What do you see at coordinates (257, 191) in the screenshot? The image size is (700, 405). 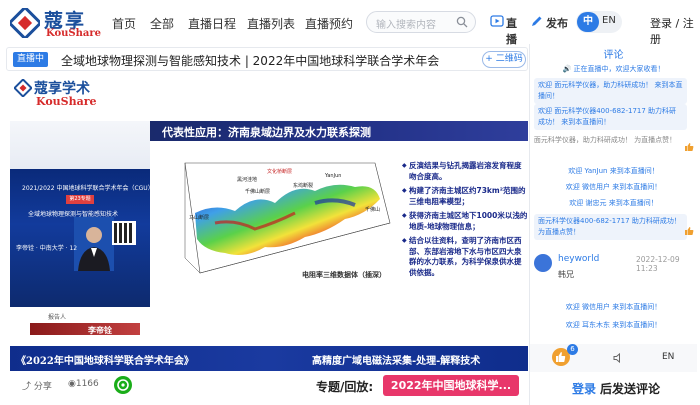 I see `map-label-qianfo-fault: 千佛山断层` at bounding box center [257, 191].